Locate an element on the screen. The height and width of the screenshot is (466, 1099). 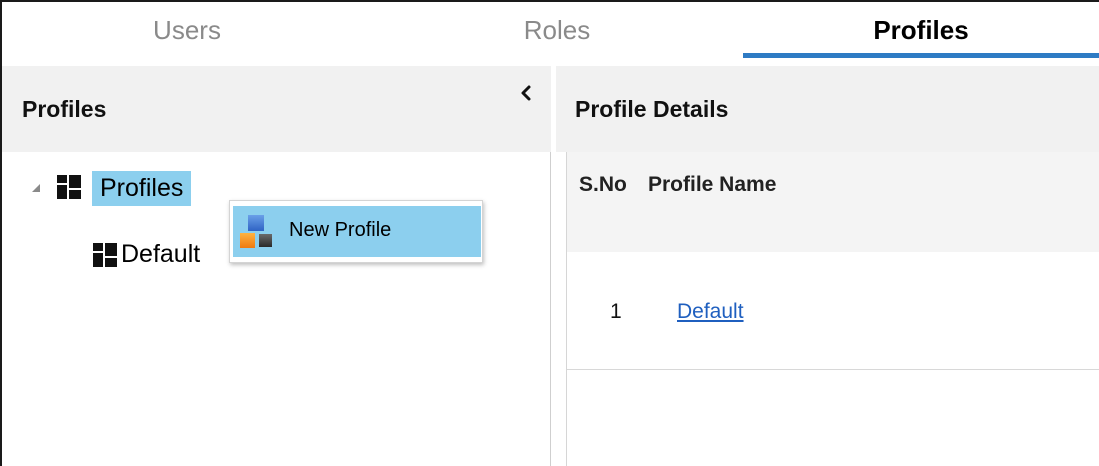
profile-details-title: Profile Details is located at coordinates (652, 109).